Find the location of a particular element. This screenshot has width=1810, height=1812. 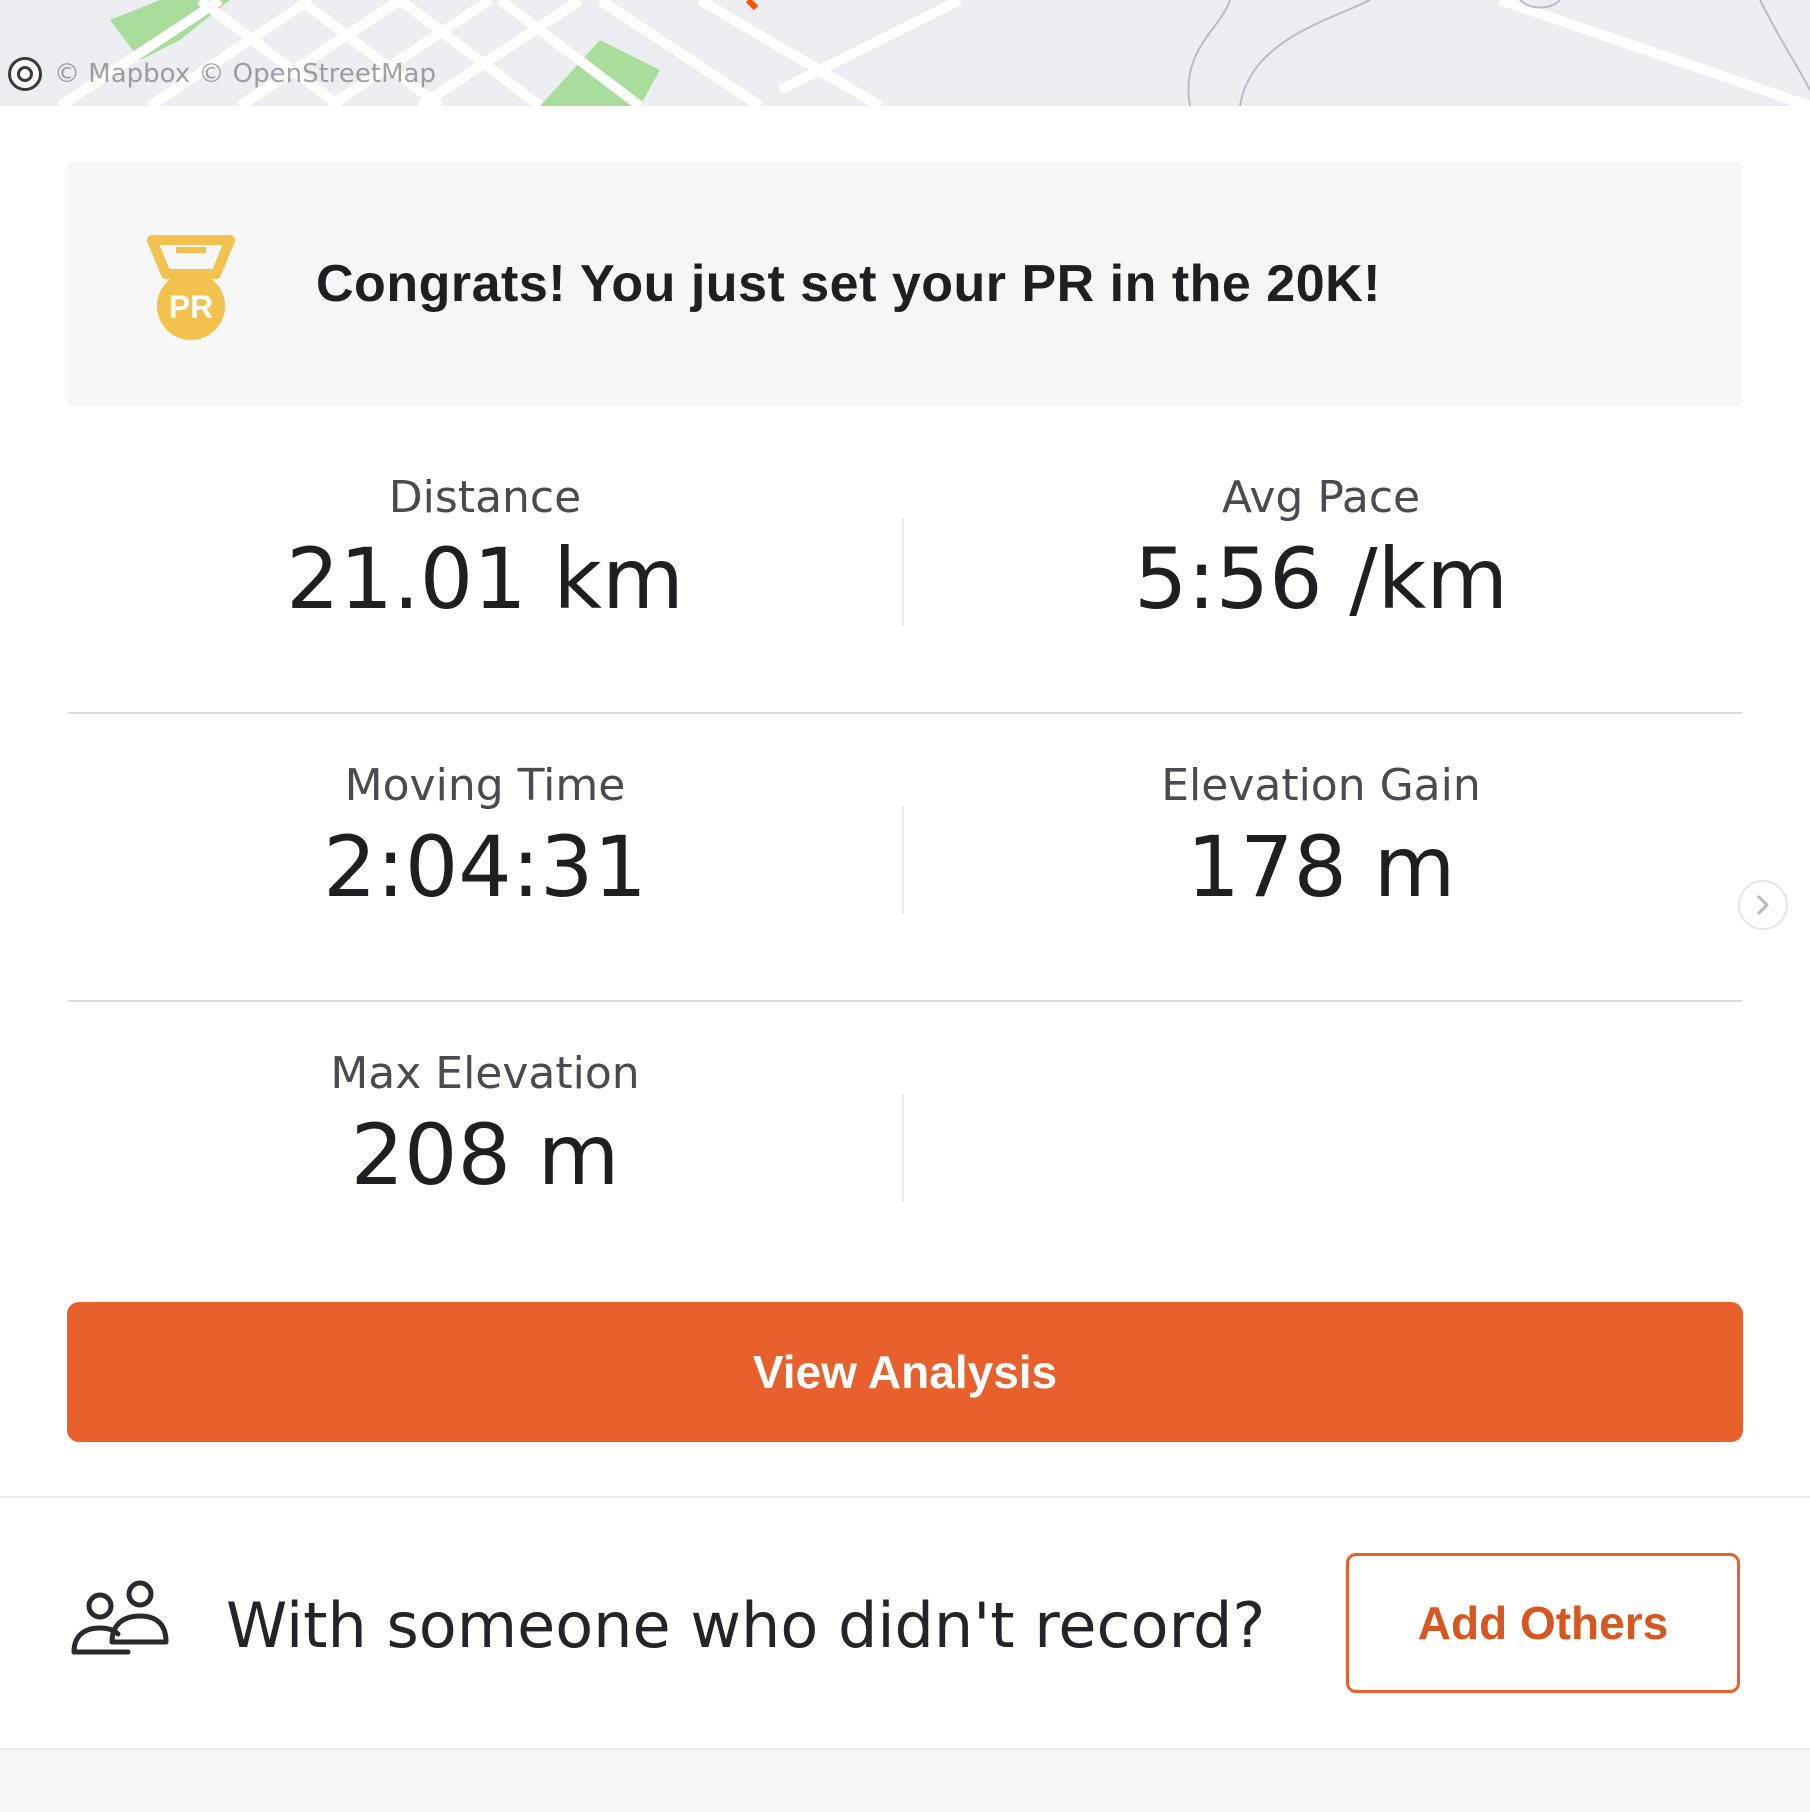

chevron-right-icon is located at coordinates (1763, 905).